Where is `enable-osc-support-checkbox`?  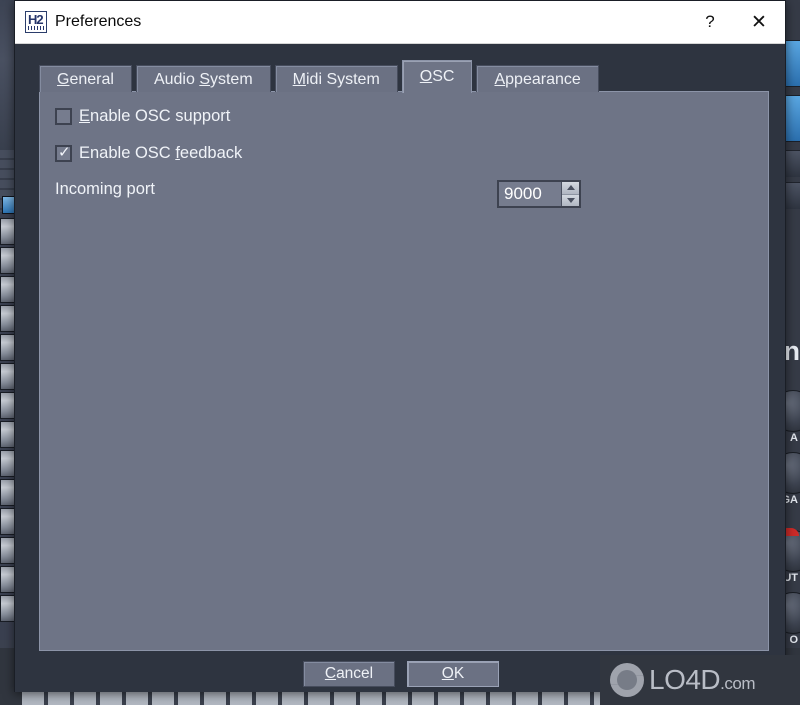 enable-osc-support-checkbox is located at coordinates (63, 116).